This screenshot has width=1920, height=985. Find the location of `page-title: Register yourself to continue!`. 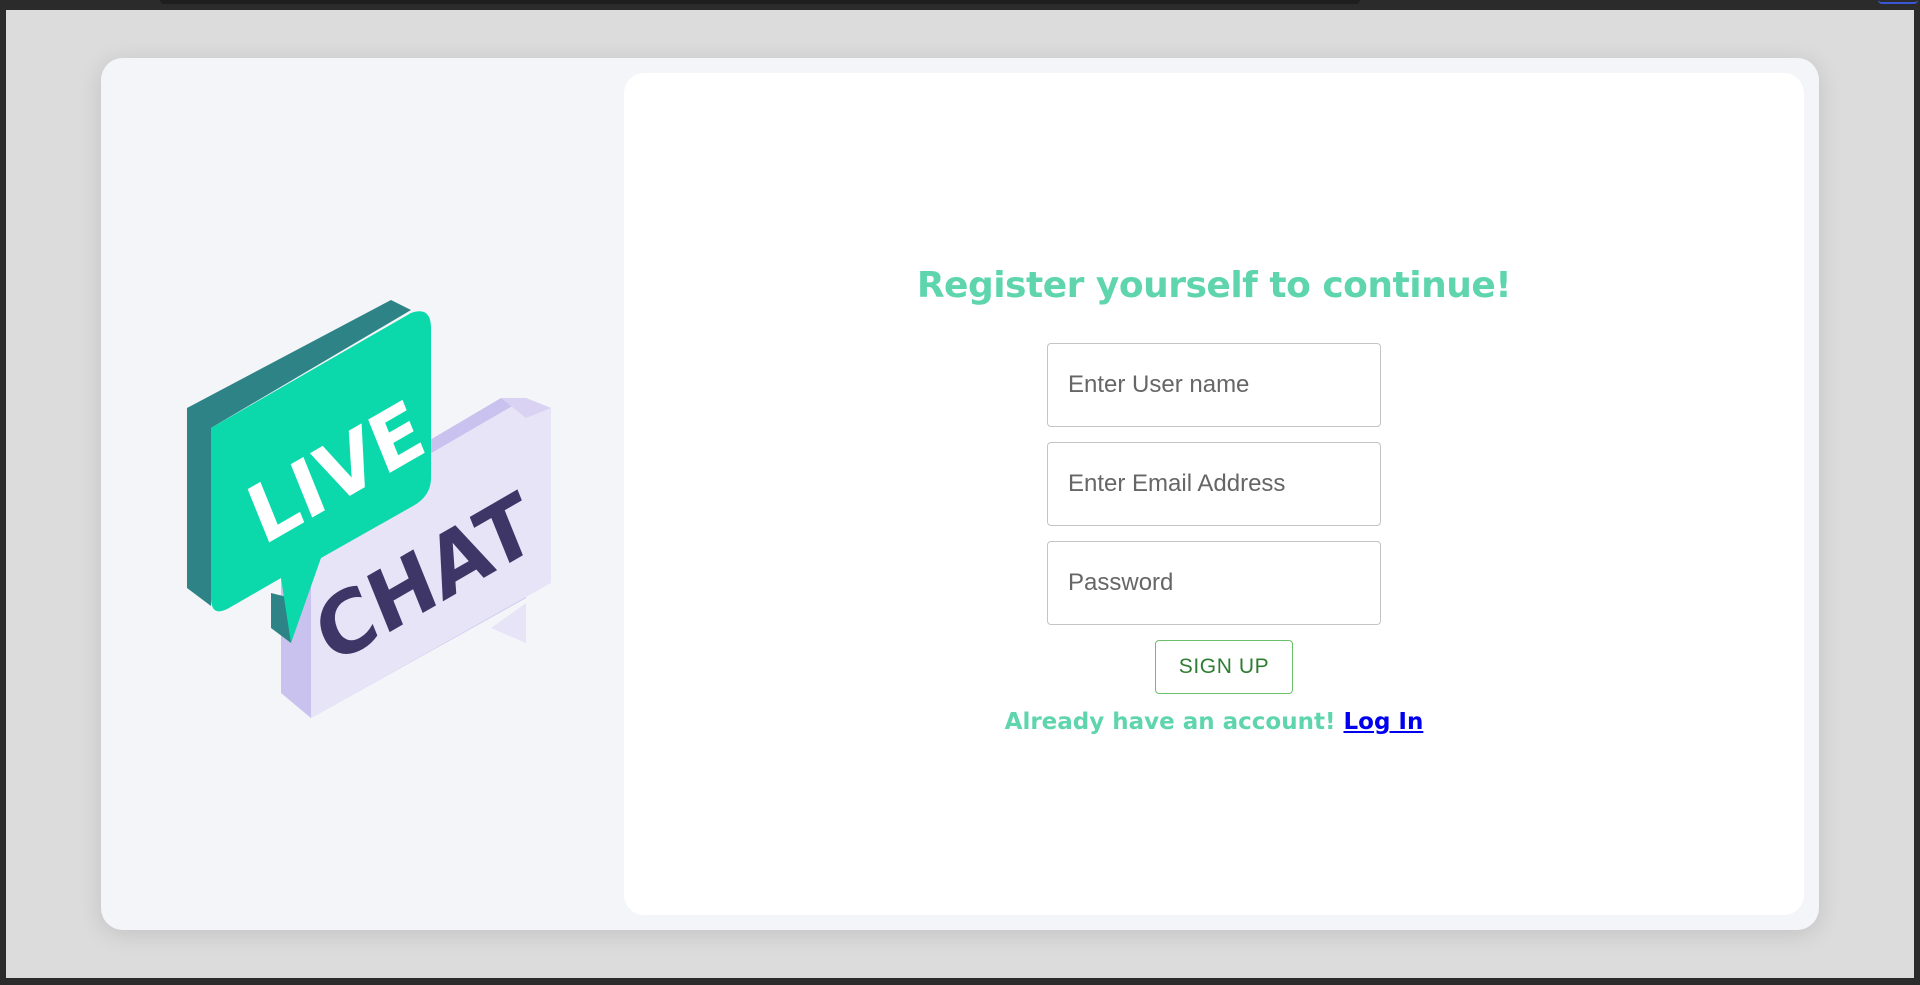

page-title: Register yourself to continue! is located at coordinates (1214, 285).